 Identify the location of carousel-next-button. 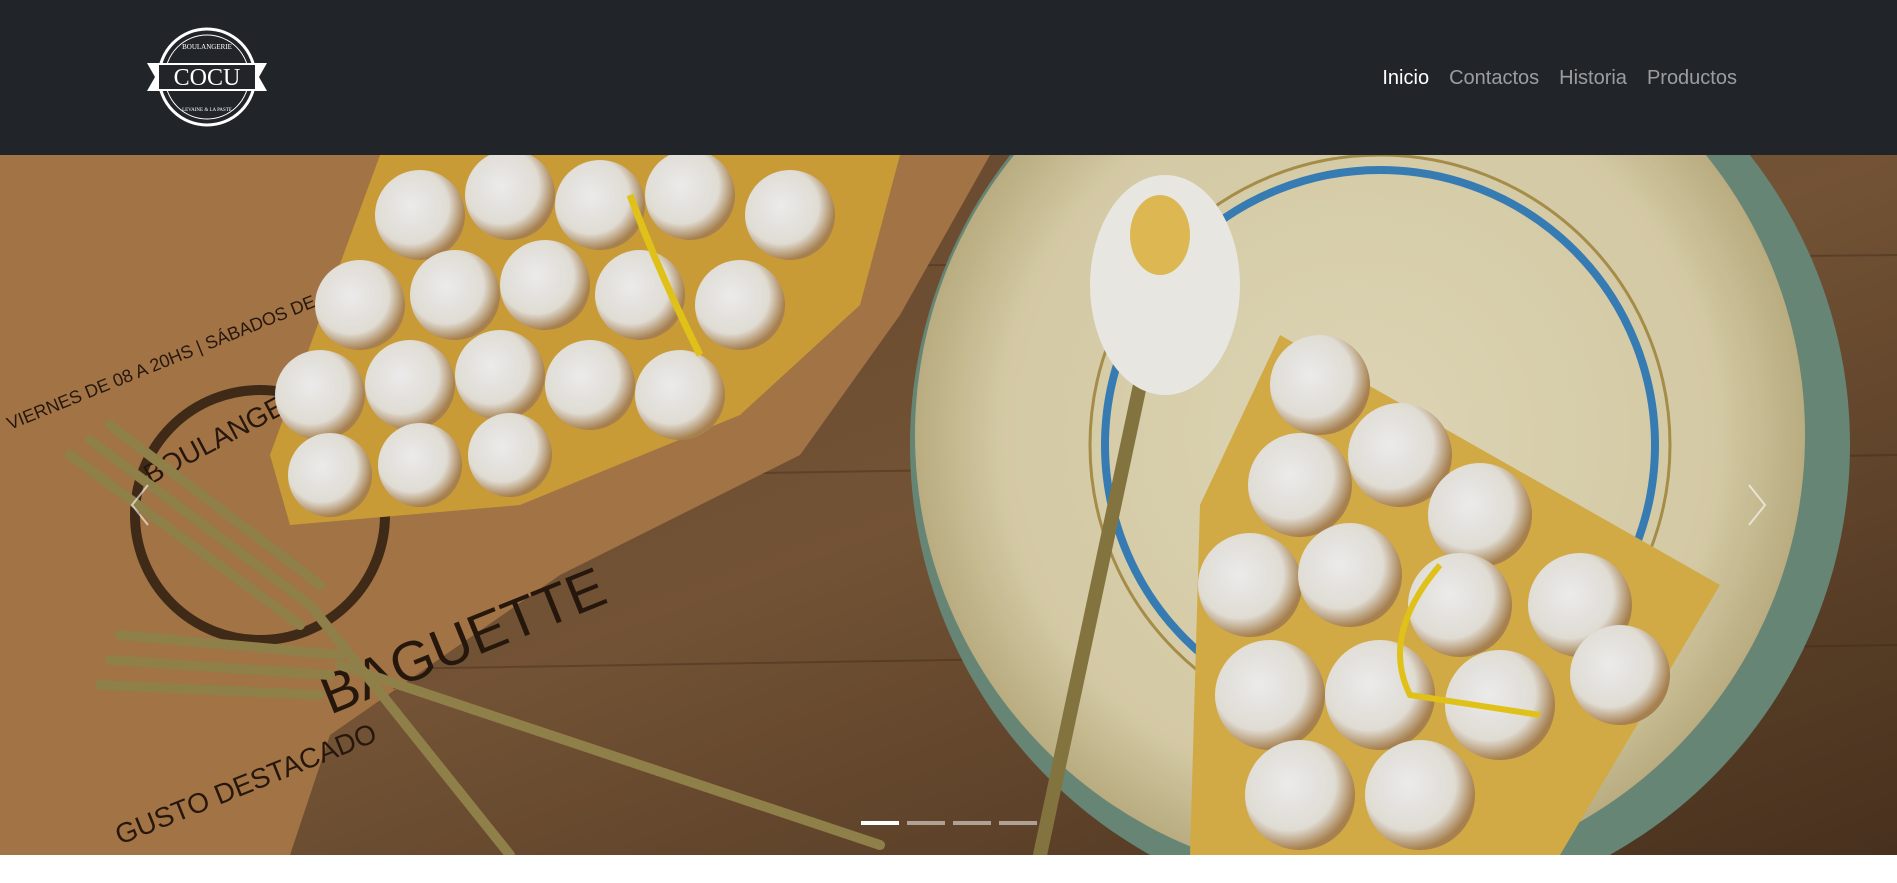
(1757, 505).